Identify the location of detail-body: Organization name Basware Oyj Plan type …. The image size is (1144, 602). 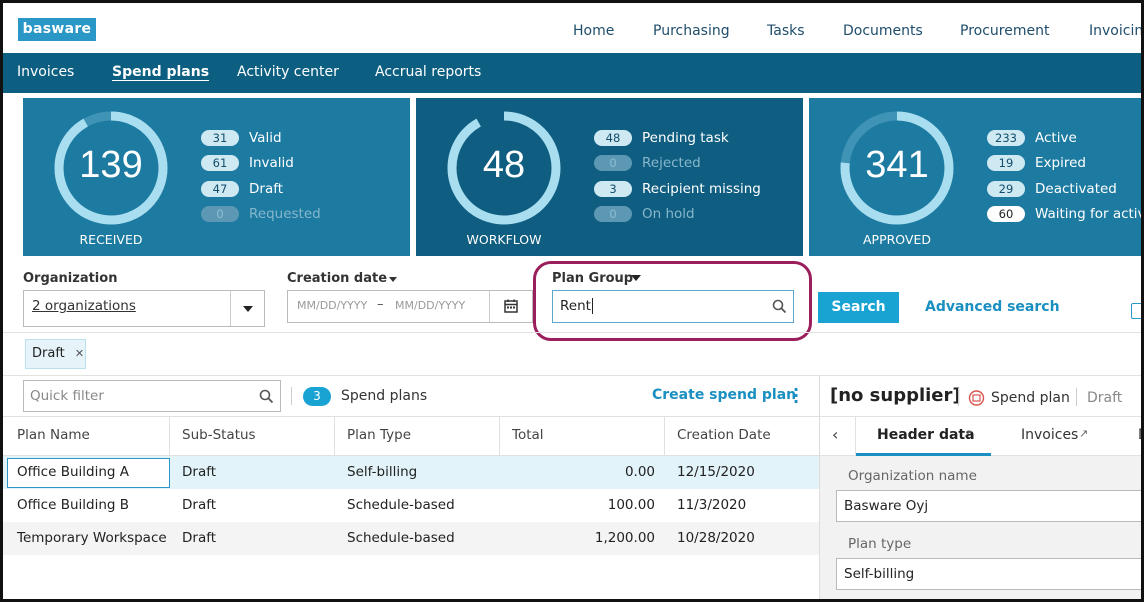
(980, 527).